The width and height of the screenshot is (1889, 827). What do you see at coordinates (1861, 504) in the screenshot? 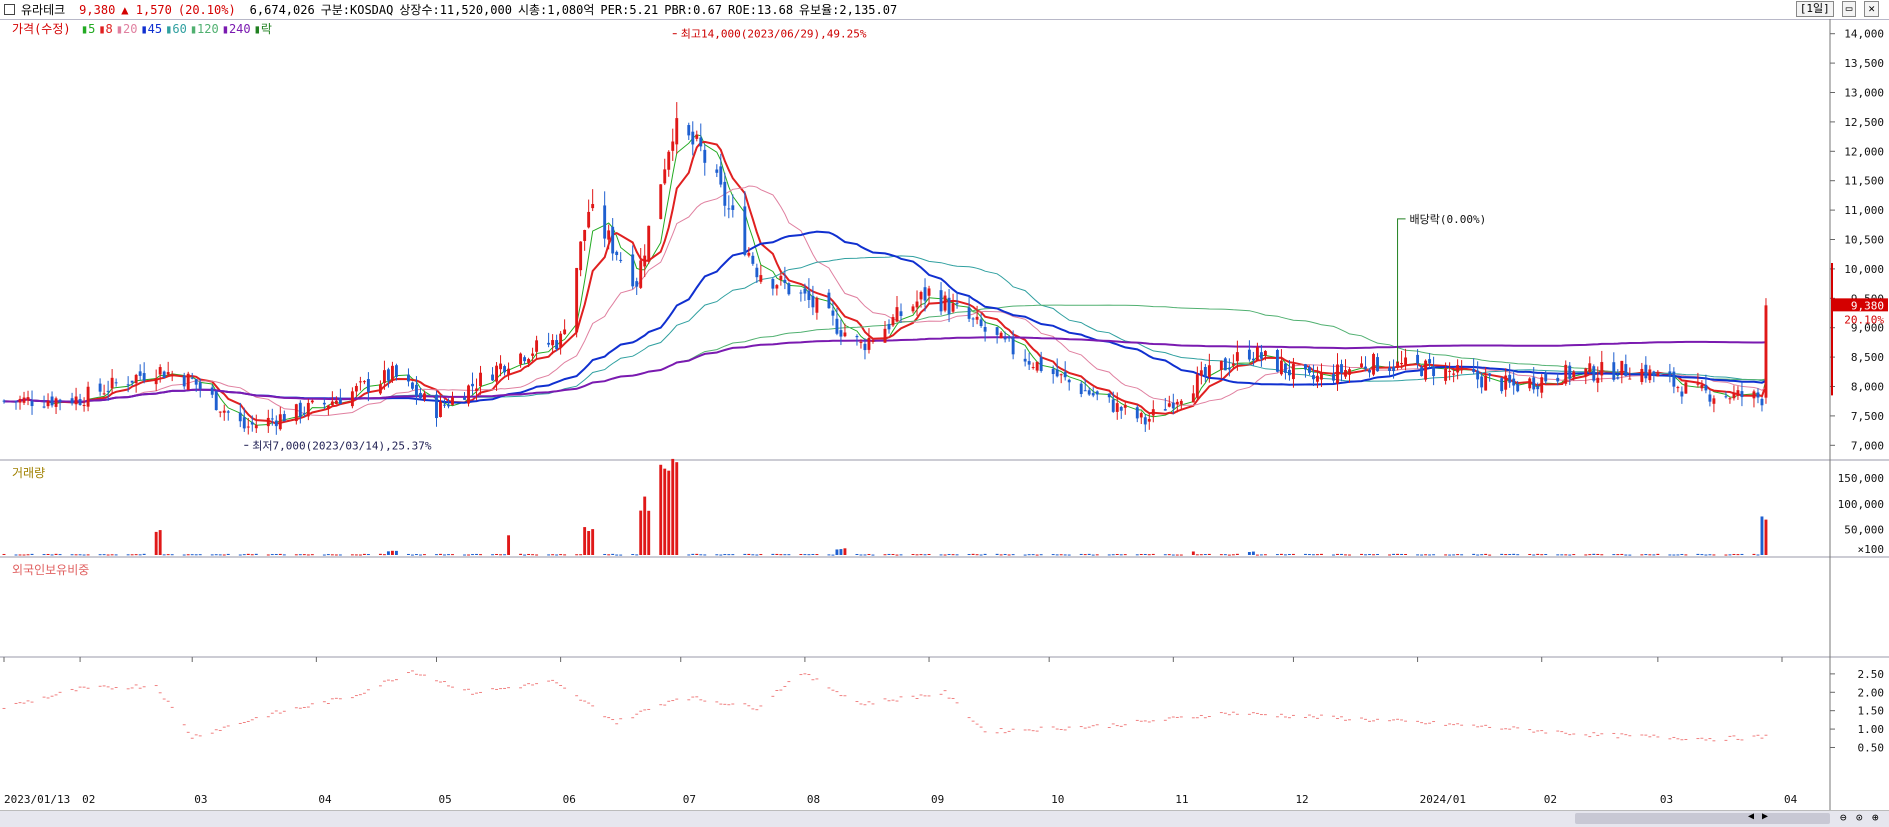
I see `volume-tick-label: 100,000` at bounding box center [1861, 504].